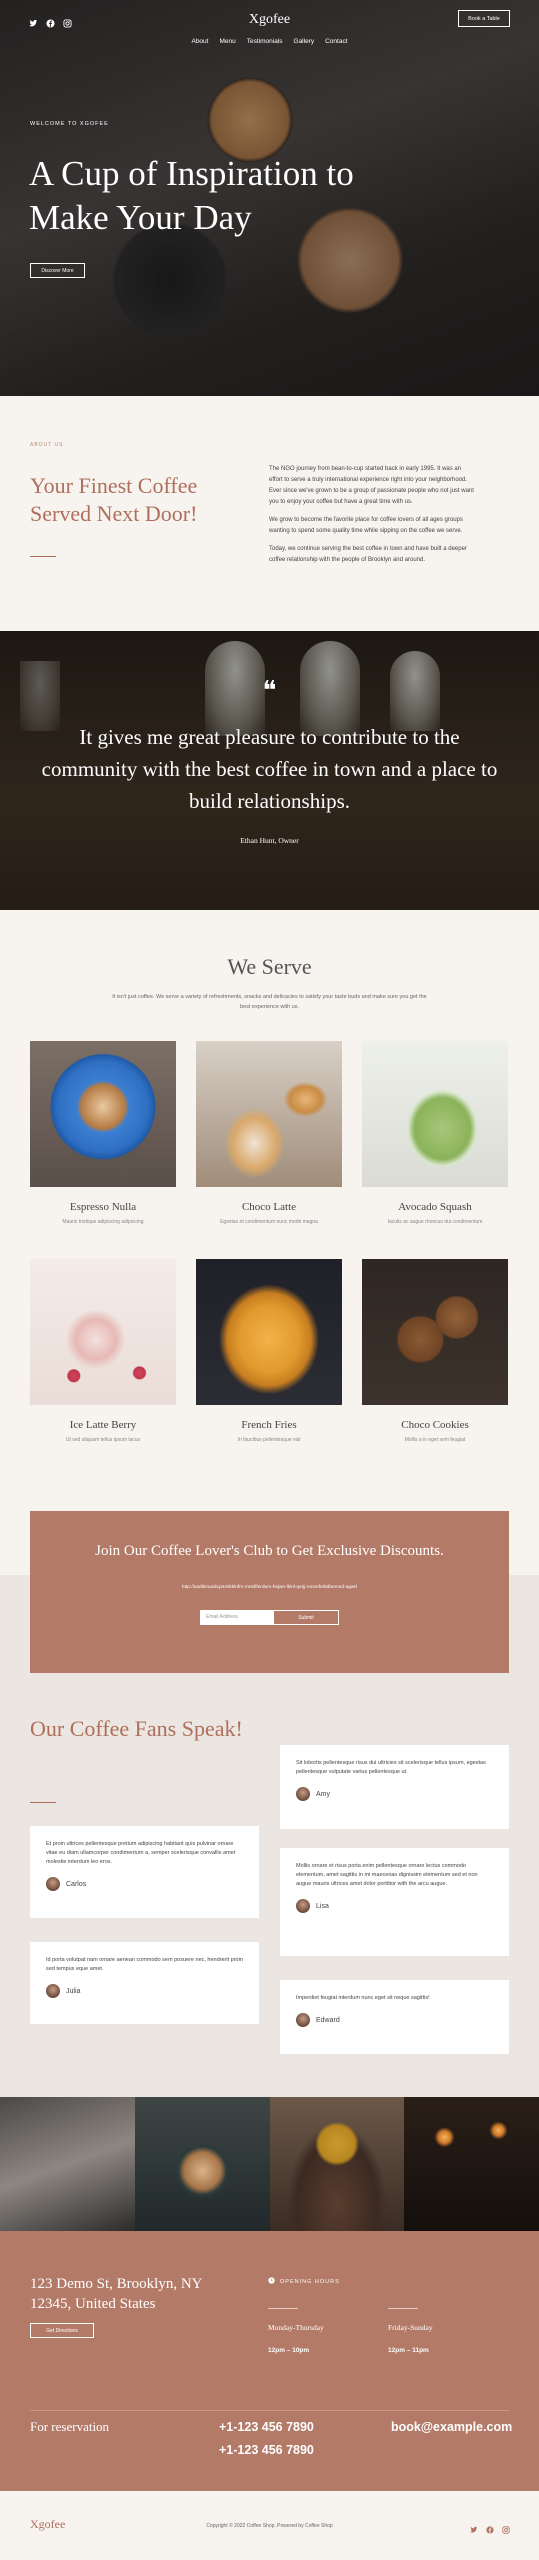 The image size is (539, 2560). I want to click on about-title: Your Finest Coffee Served Next Door!, so click(114, 499).